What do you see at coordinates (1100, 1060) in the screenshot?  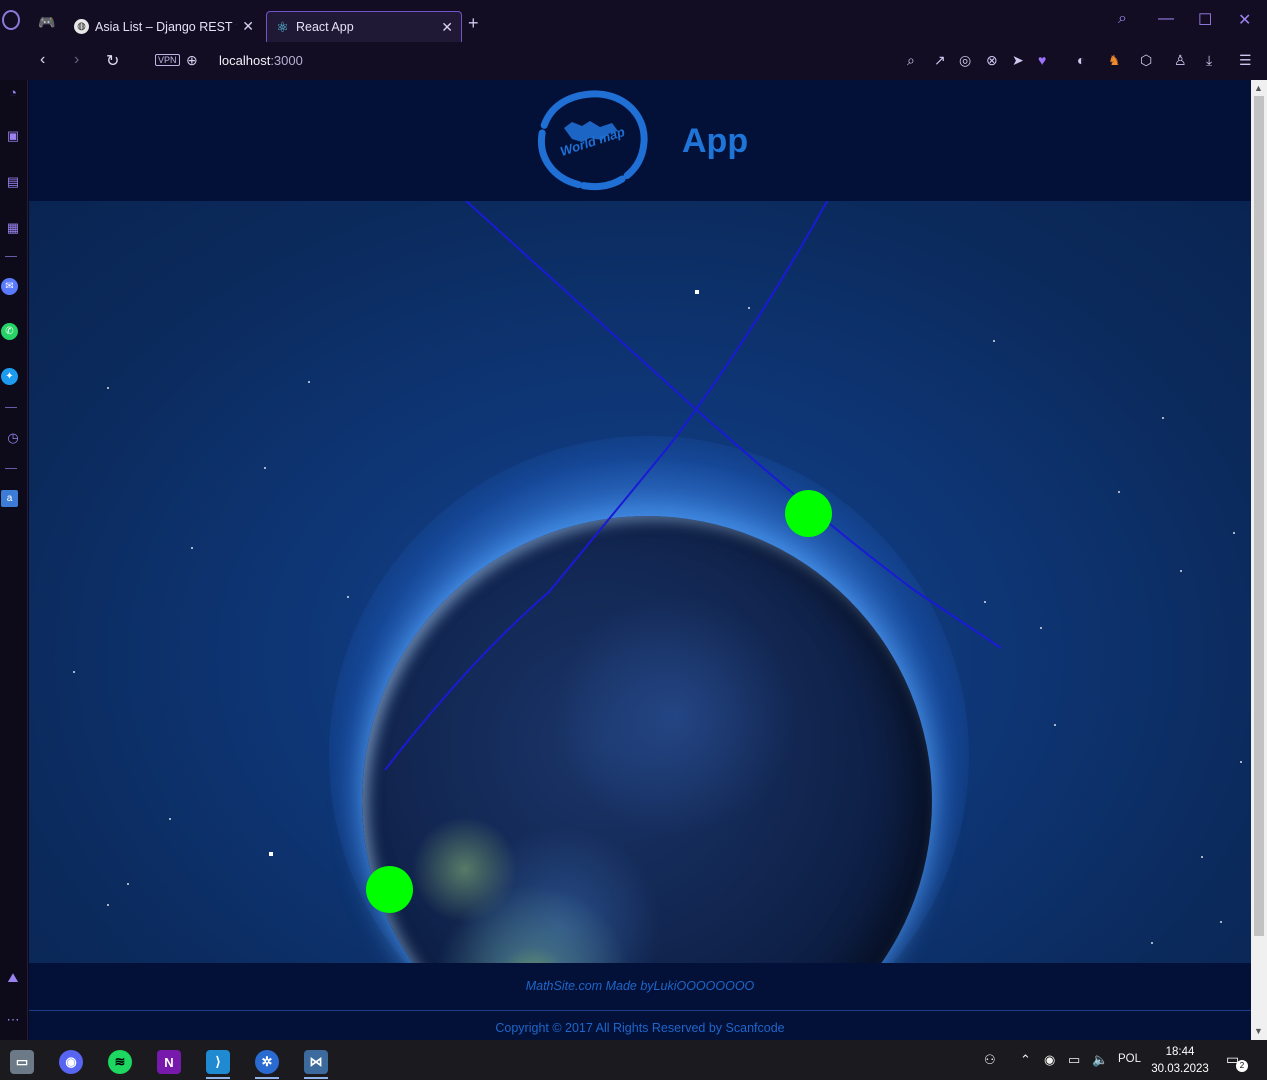 I see `volume-icon: 🔈` at bounding box center [1100, 1060].